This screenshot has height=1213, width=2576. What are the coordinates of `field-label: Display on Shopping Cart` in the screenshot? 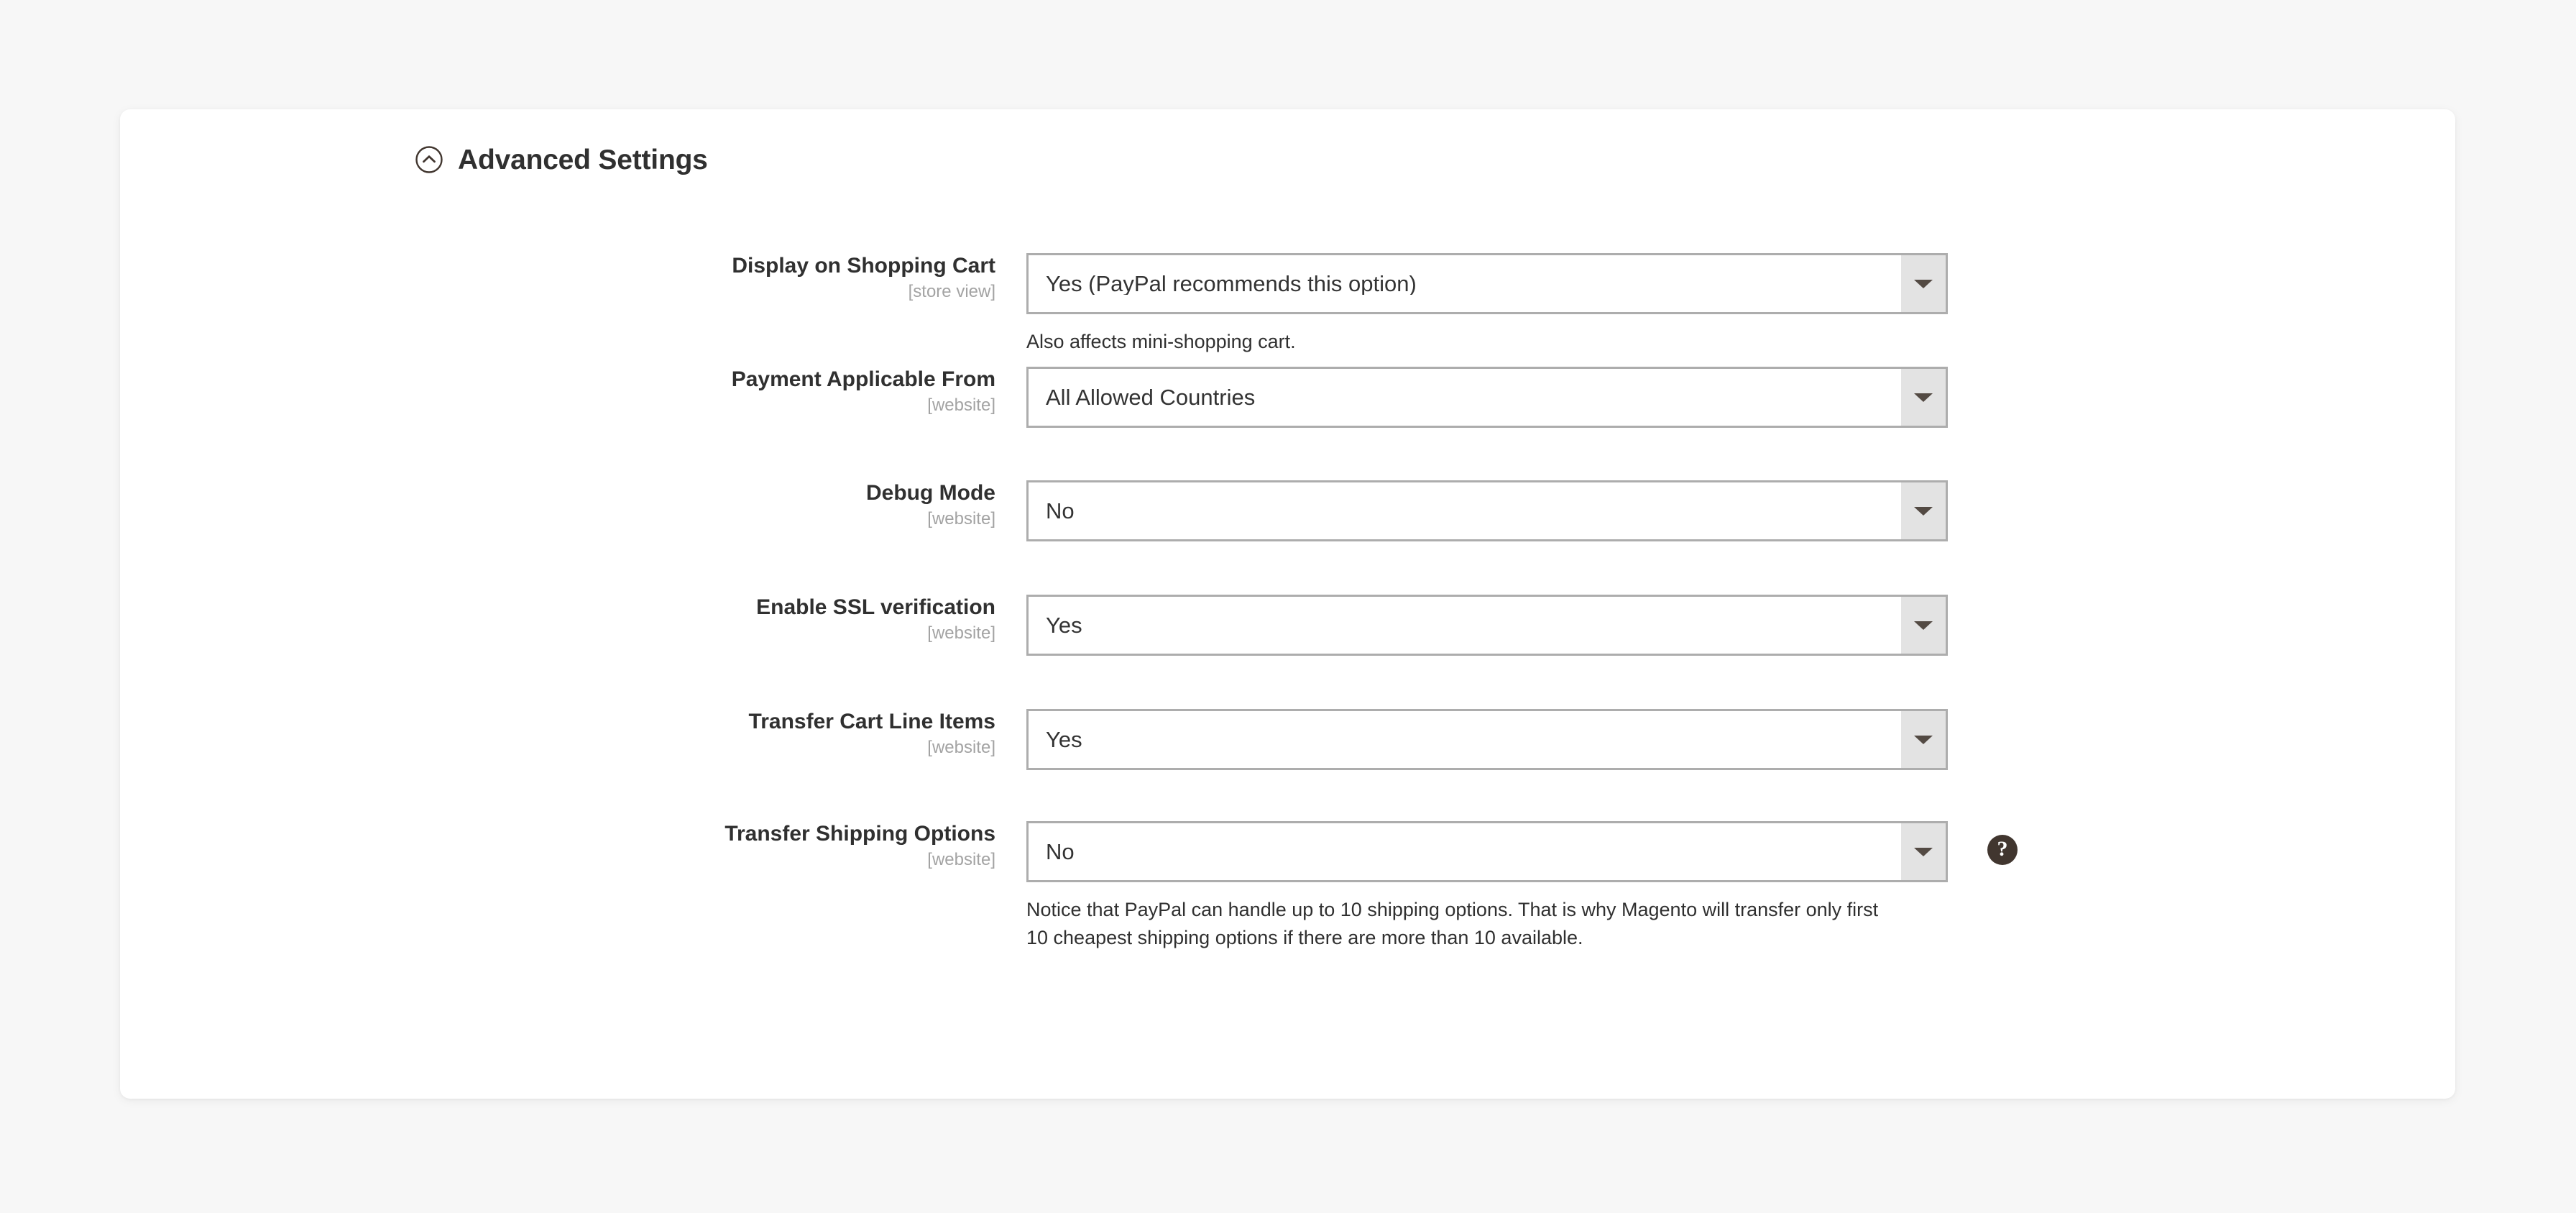 It's located at (863, 266).